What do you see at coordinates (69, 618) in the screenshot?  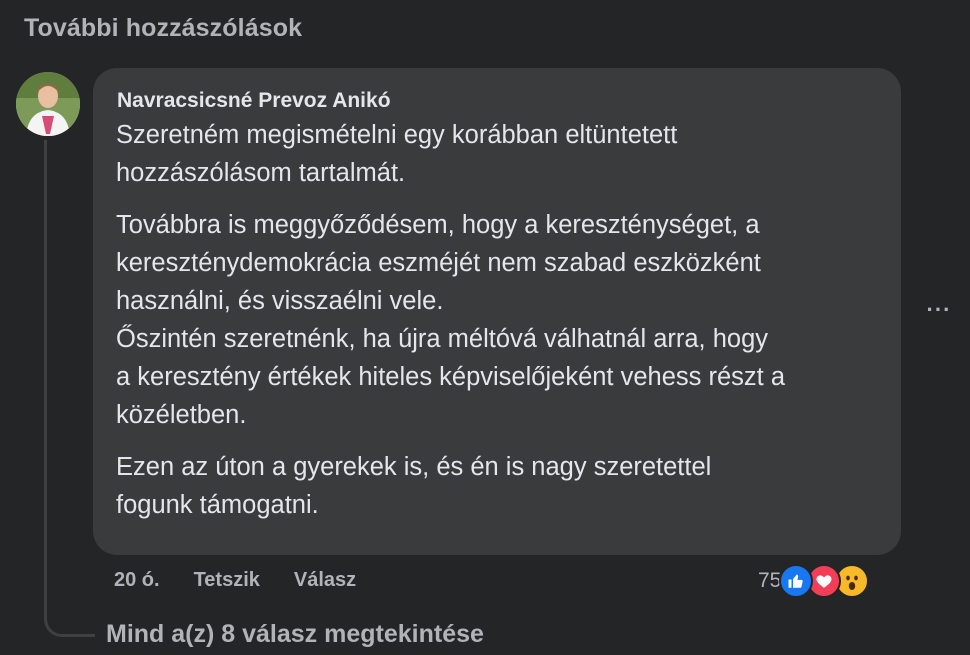 I see `thread-connector` at bounding box center [69, 618].